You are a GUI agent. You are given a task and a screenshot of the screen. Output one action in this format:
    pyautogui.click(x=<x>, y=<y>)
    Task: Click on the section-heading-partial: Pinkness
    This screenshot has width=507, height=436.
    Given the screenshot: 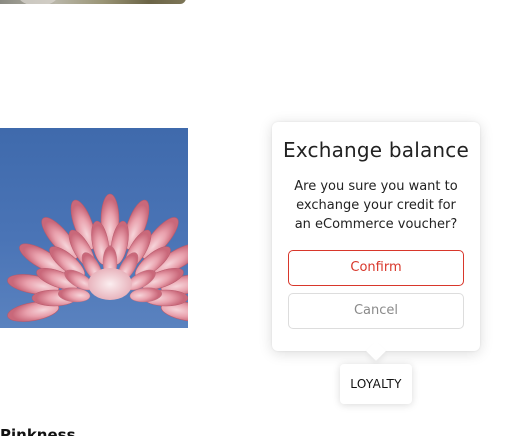 What is the action you would take?
    pyautogui.click(x=38, y=431)
    